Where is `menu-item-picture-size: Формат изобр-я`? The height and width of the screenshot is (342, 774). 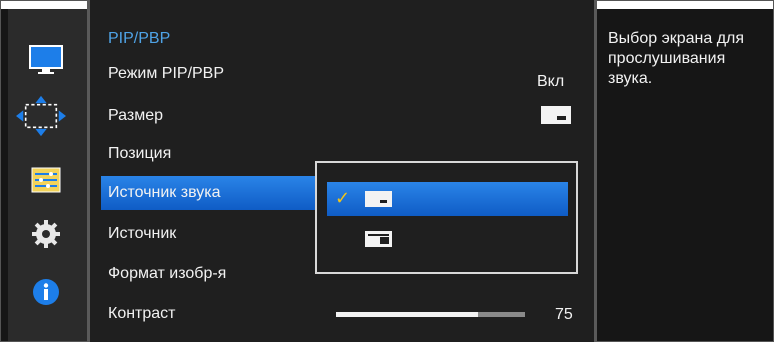 menu-item-picture-size: Формат изобр-я is located at coordinates (167, 274).